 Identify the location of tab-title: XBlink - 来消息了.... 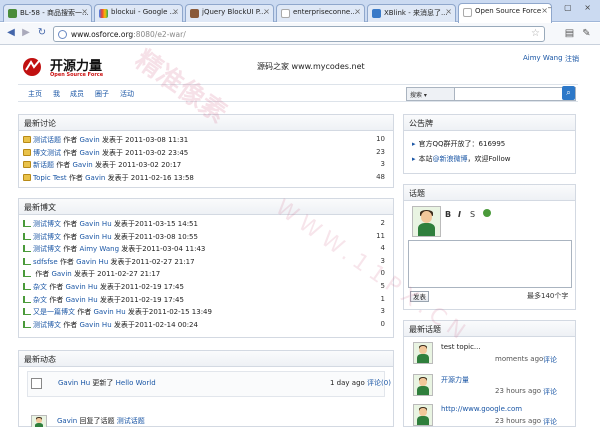
(416, 13).